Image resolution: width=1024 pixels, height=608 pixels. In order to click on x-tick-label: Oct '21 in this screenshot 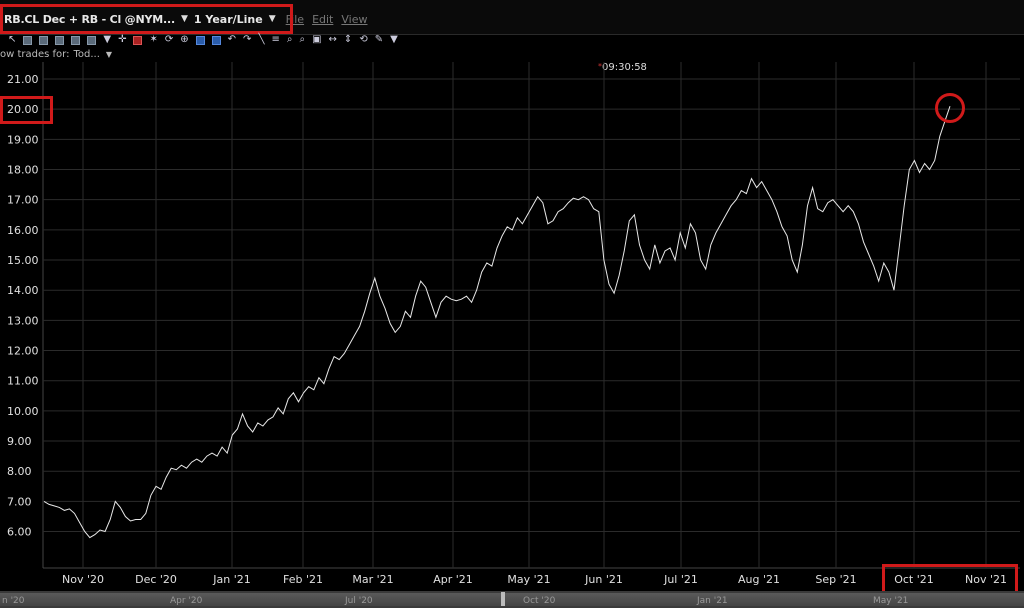, I will do `click(914, 579)`.